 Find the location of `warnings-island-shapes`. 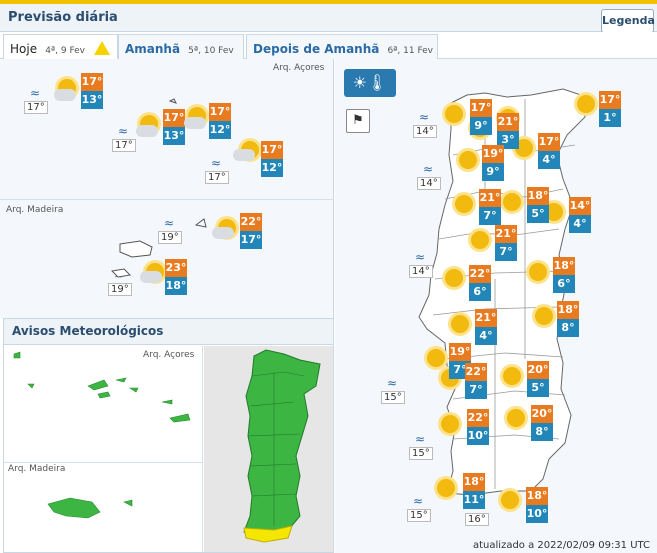

warnings-island-shapes is located at coordinates (102, 435).